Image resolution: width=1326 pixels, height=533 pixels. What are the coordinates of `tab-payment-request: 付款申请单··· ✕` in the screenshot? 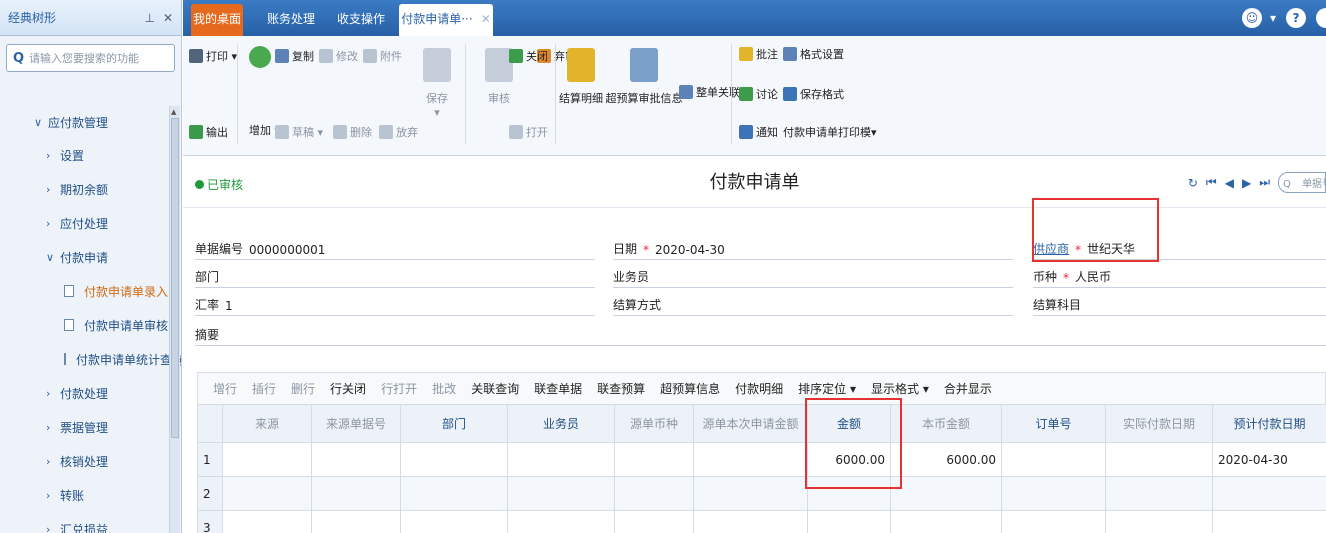 It's located at (446, 20).